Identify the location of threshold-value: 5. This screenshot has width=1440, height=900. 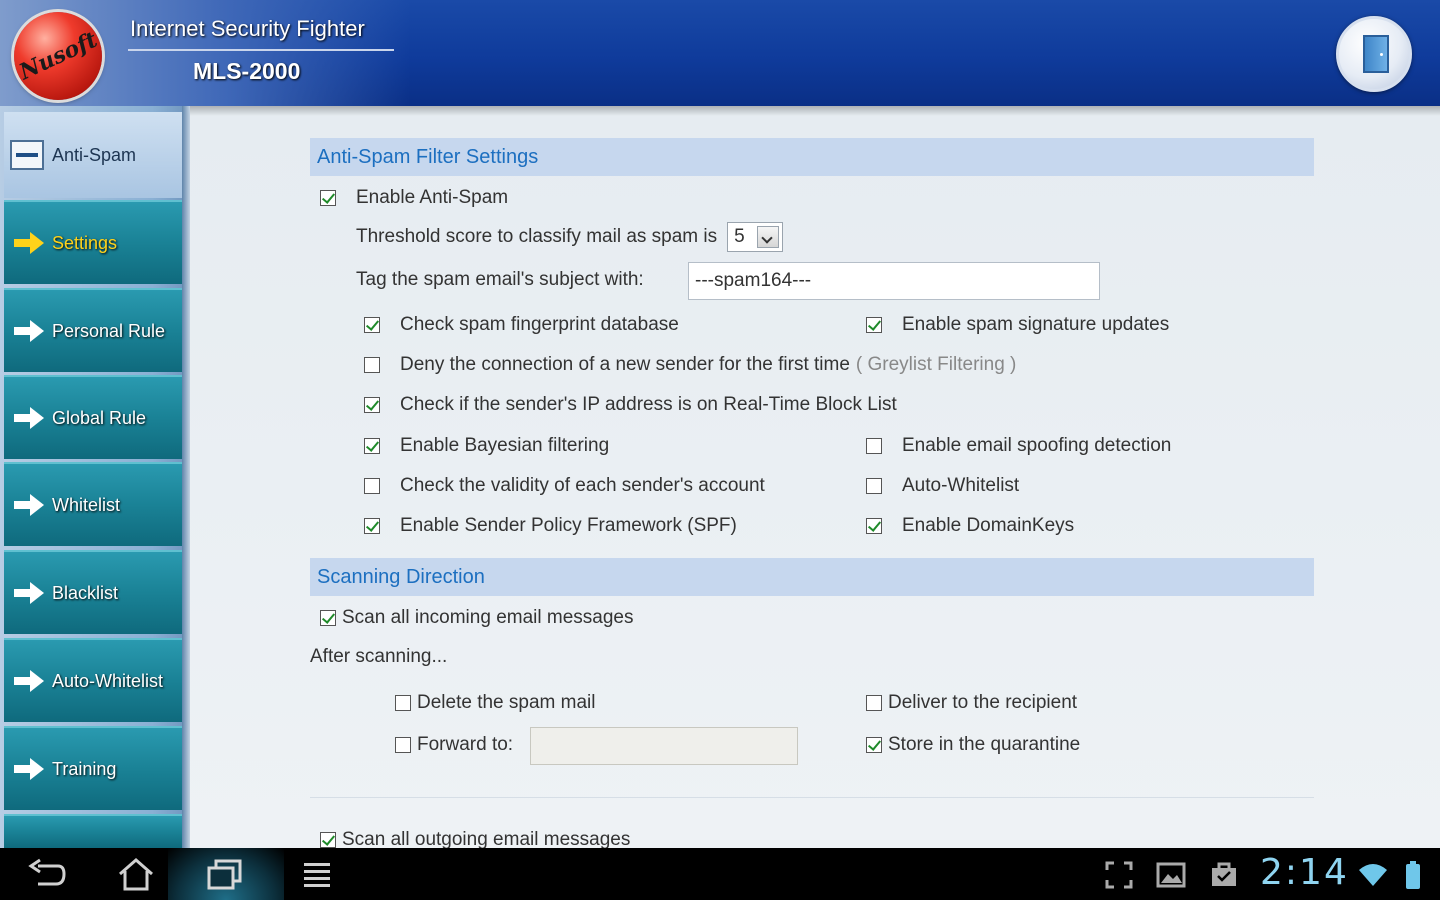
(739, 236).